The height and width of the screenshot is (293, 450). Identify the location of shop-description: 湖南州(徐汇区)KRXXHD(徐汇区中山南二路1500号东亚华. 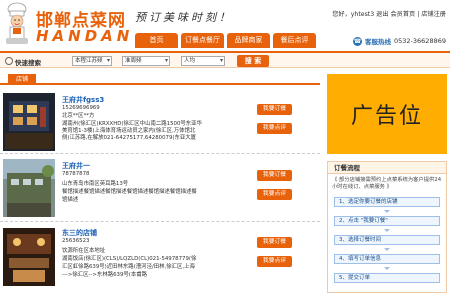
(132, 124).